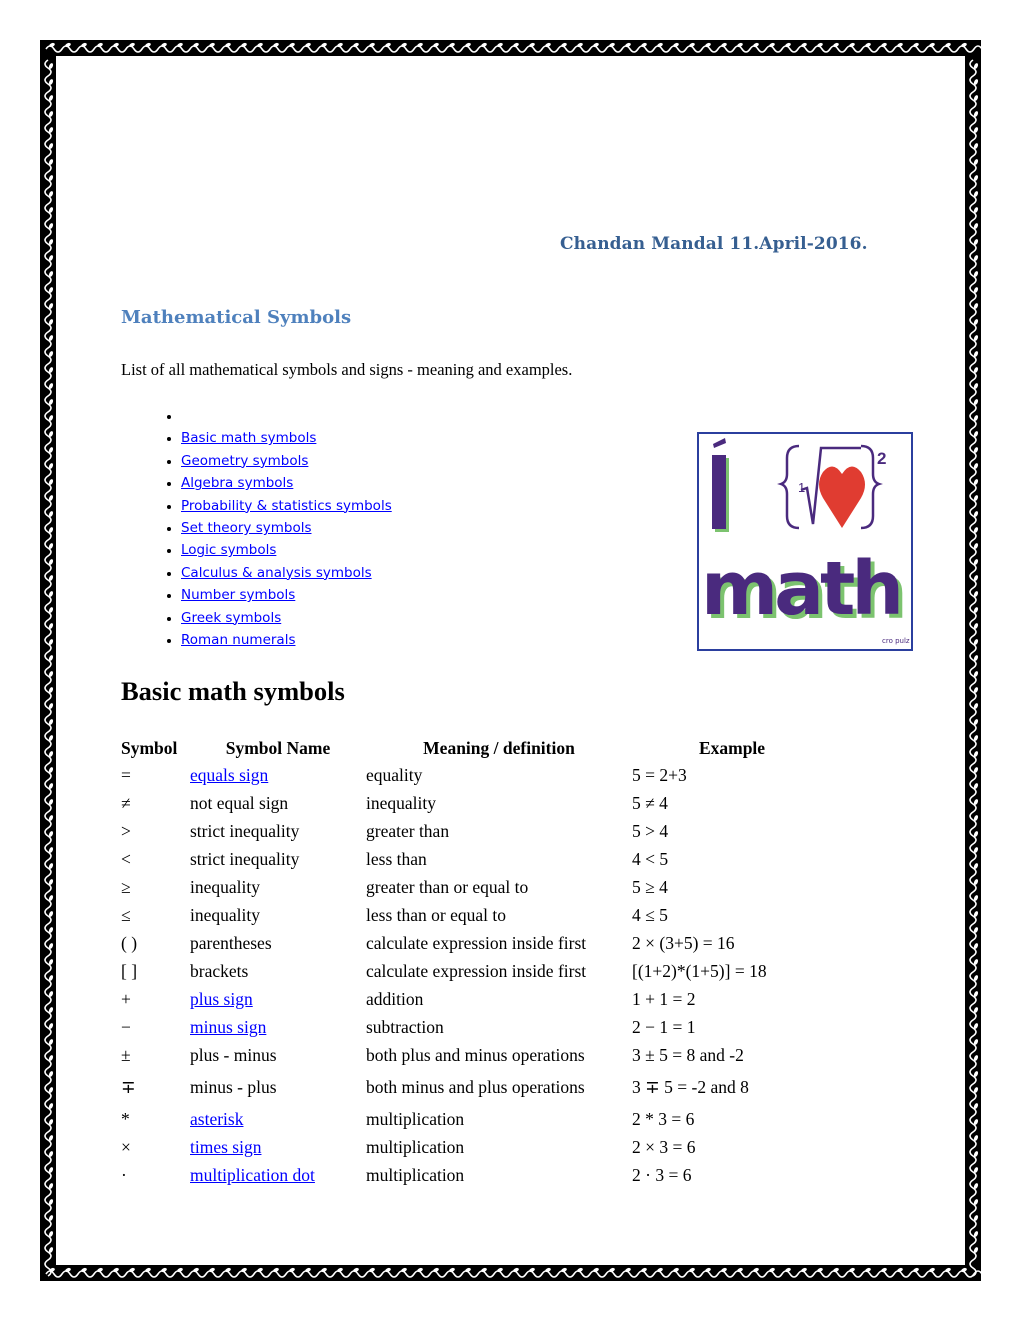 The width and height of the screenshot is (1020, 1320). What do you see at coordinates (415, 1174) in the screenshot?
I see `meaning-cell: multiplication` at bounding box center [415, 1174].